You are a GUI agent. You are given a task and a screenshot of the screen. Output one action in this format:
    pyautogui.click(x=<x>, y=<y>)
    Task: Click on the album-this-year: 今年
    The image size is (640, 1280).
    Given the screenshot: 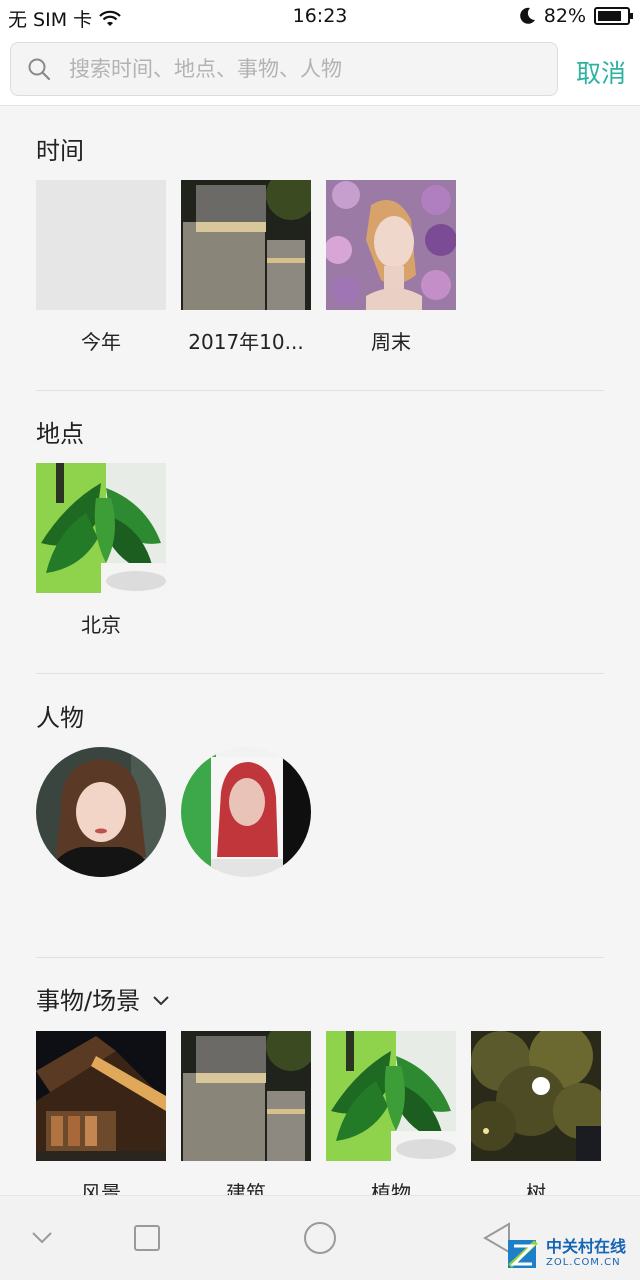 What is the action you would take?
    pyautogui.click(x=101, y=267)
    